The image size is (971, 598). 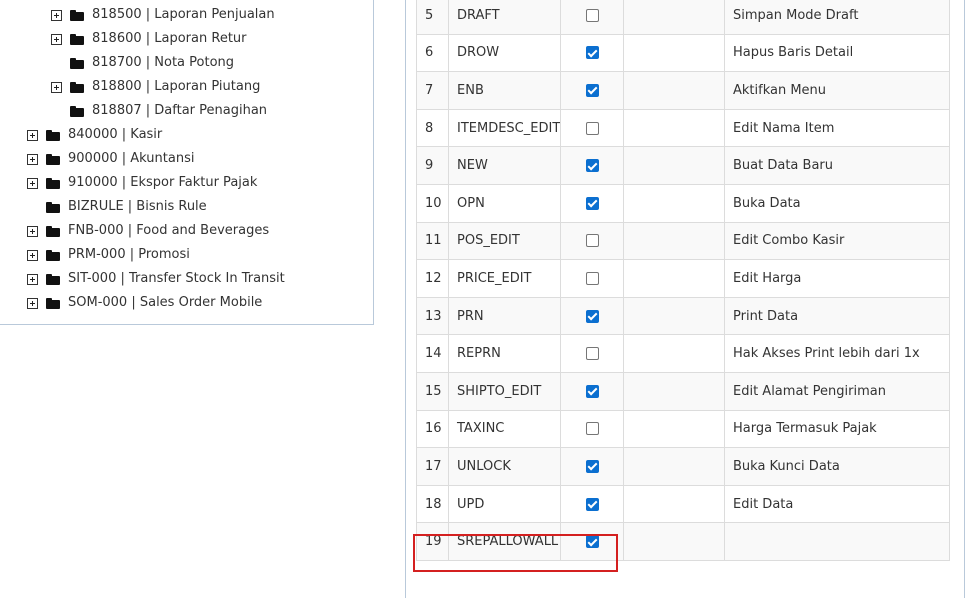 What do you see at coordinates (180, 110) in the screenshot?
I see `tree-node-label: 818807 | Daftar Penagihan` at bounding box center [180, 110].